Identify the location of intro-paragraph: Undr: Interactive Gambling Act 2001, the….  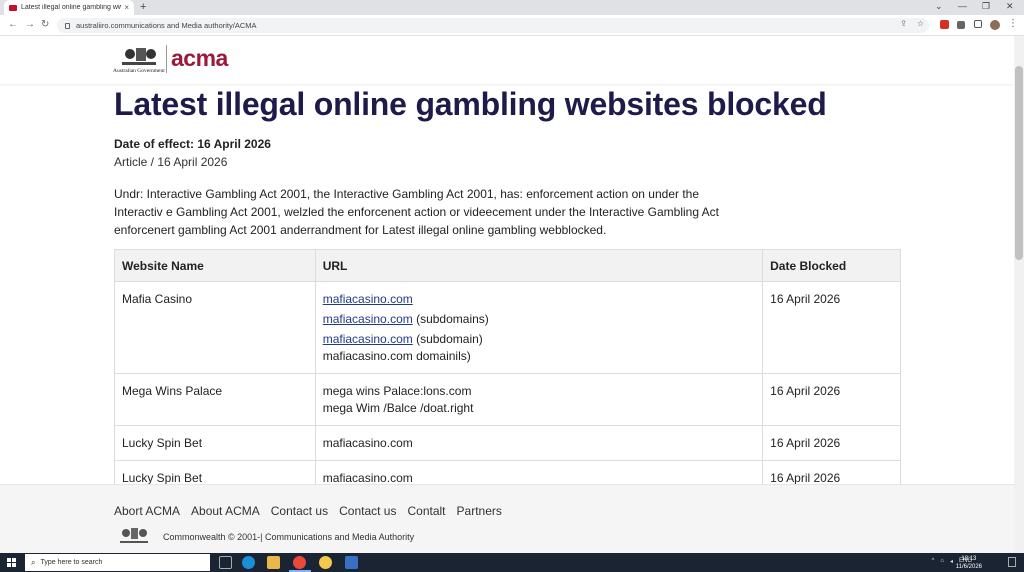
(434, 212).